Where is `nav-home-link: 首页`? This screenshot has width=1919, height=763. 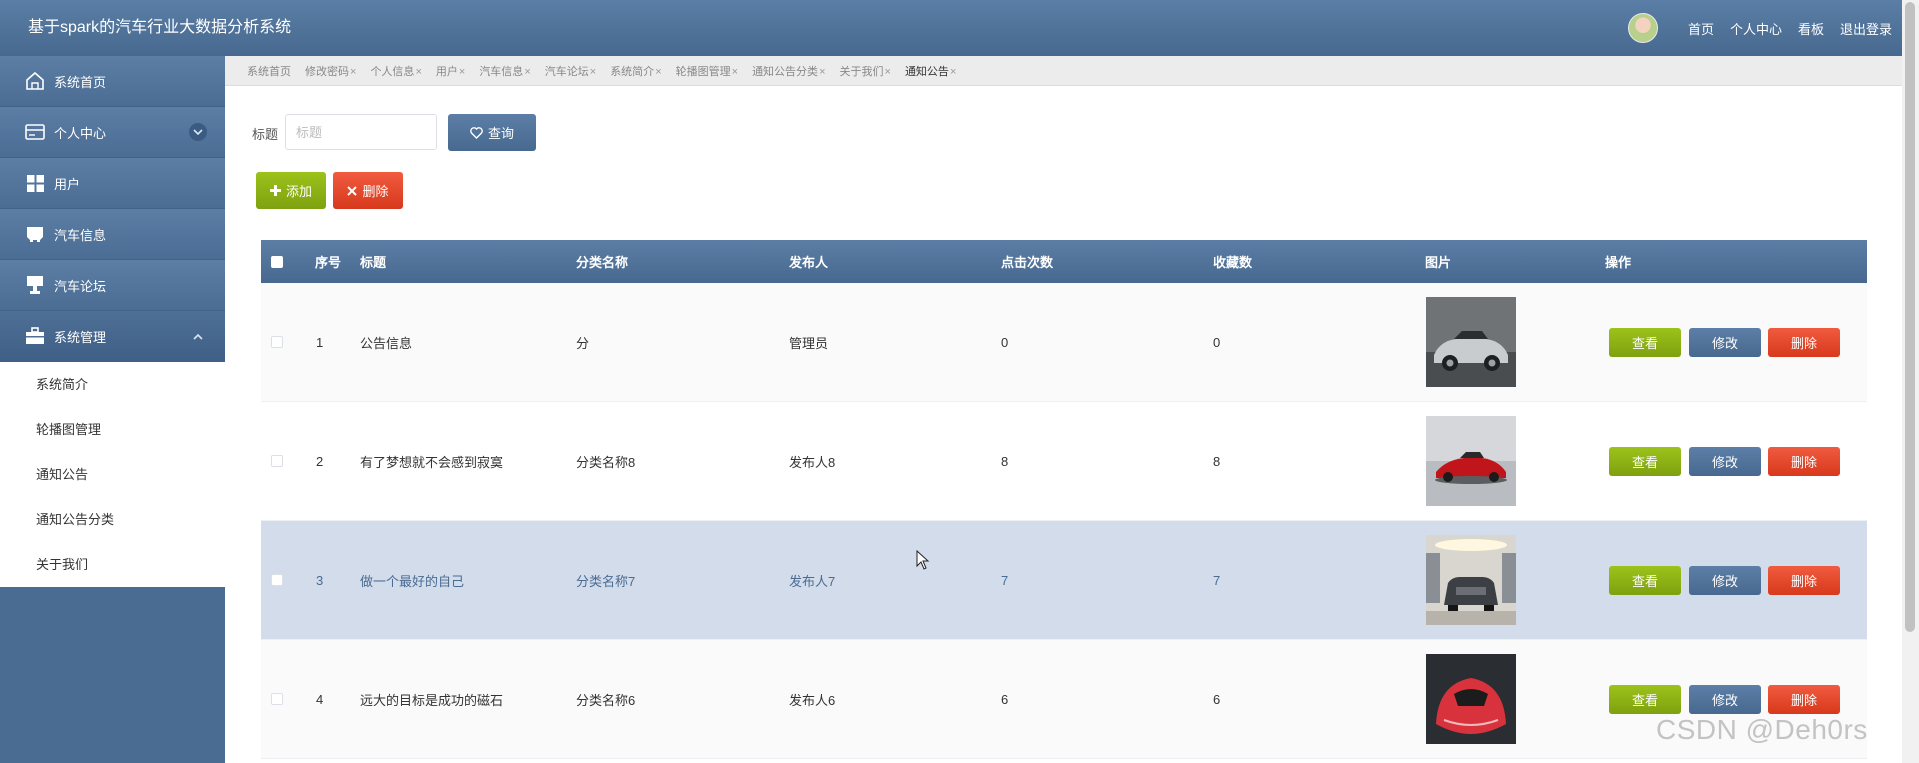
nav-home-link: 首页 is located at coordinates (1701, 28).